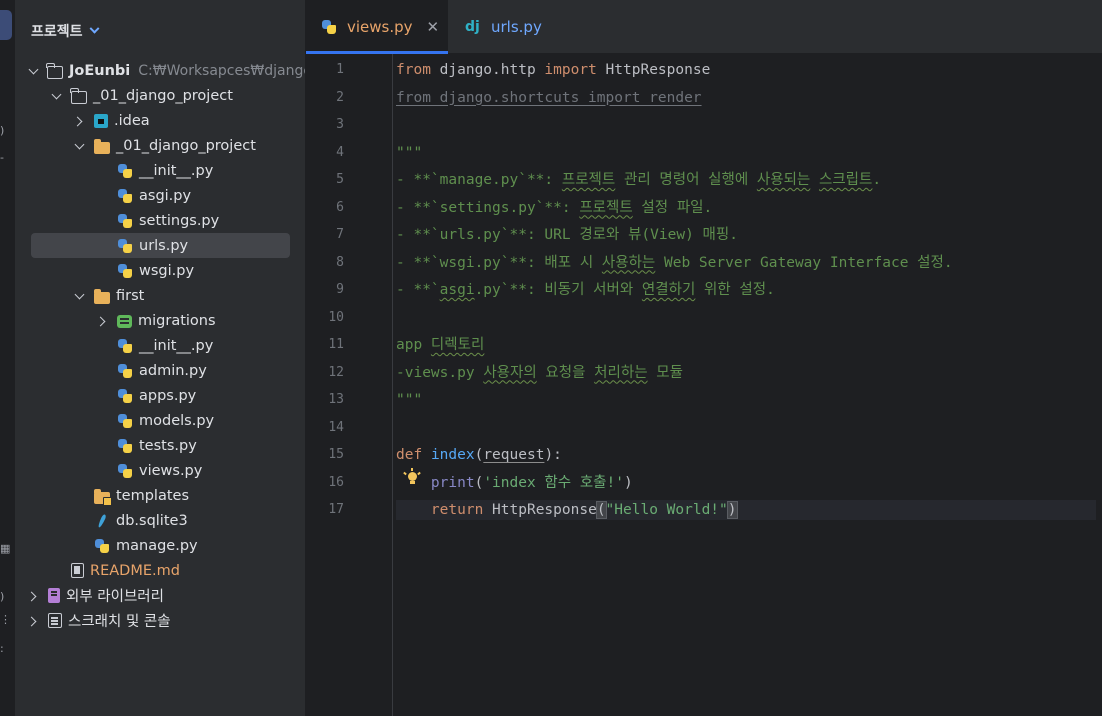 The height and width of the screenshot is (716, 1102). I want to click on code-token: (, so click(601, 510).